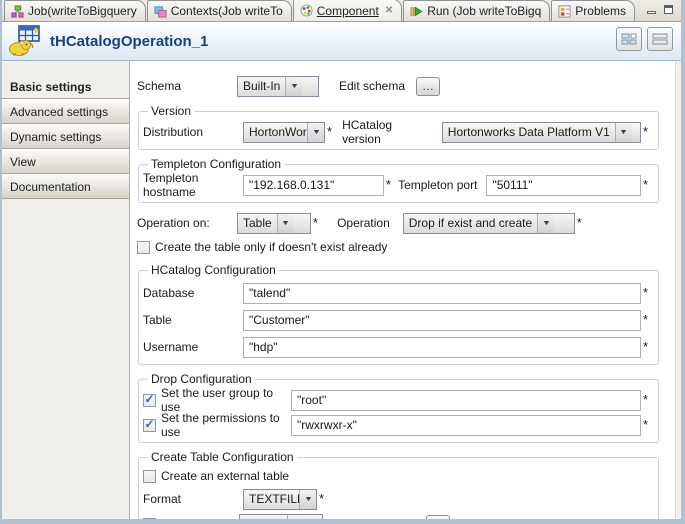  I want to click on schema-combo: Built-In, so click(278, 86).